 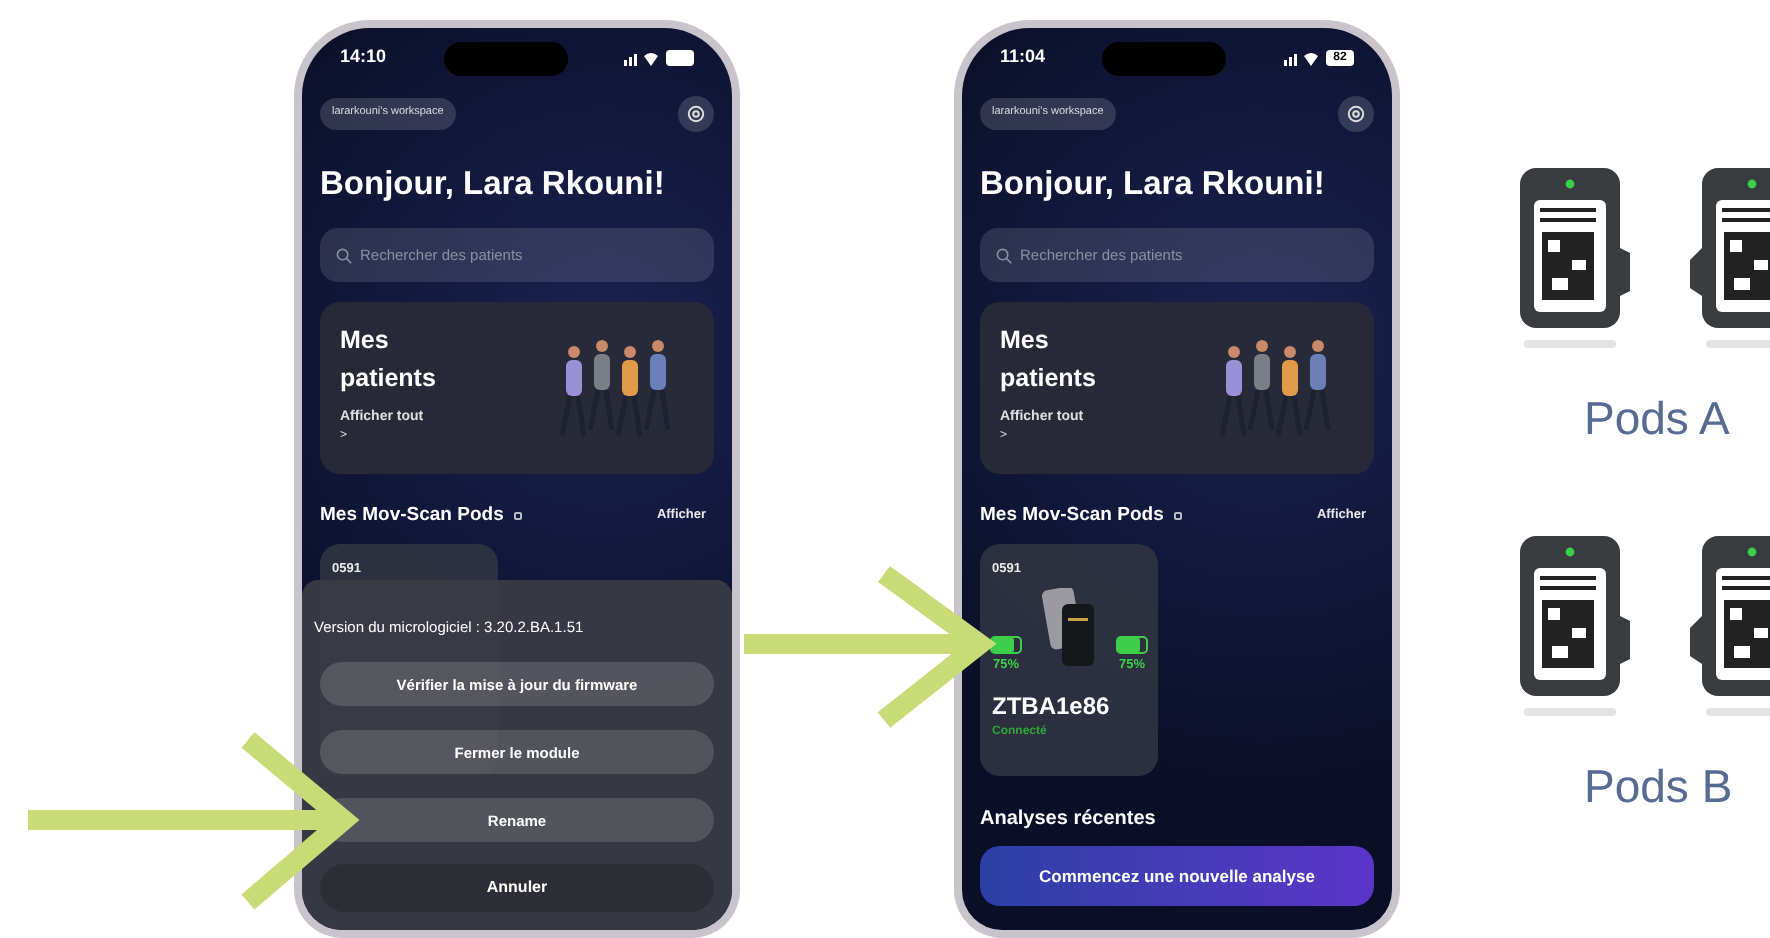 I want to click on group-label: Pods A, so click(x=1658, y=419).